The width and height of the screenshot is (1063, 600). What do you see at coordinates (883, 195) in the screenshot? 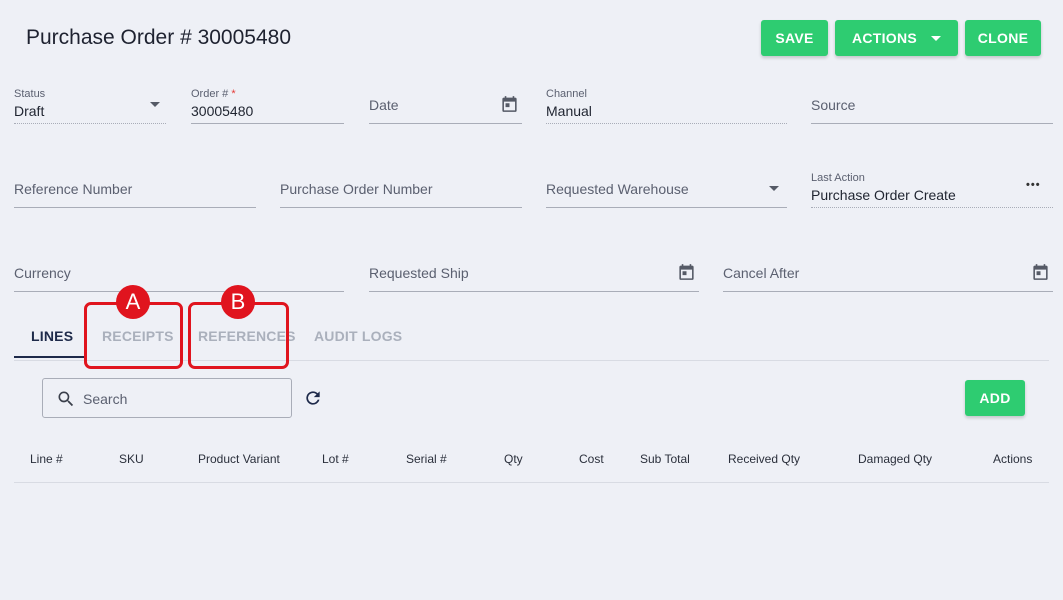
I see `last-action-value: Purchase Order Create` at bounding box center [883, 195].